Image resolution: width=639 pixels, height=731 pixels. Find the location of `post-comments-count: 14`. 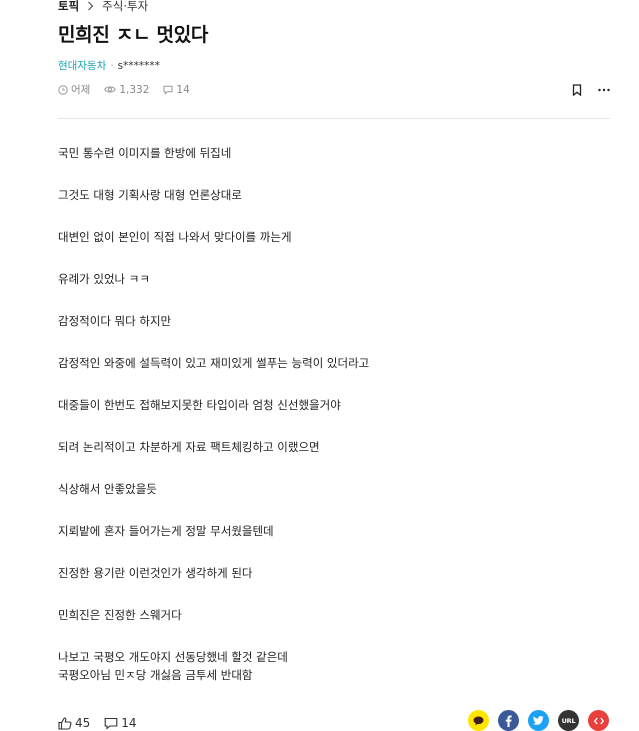

post-comments-count: 14 is located at coordinates (183, 89).